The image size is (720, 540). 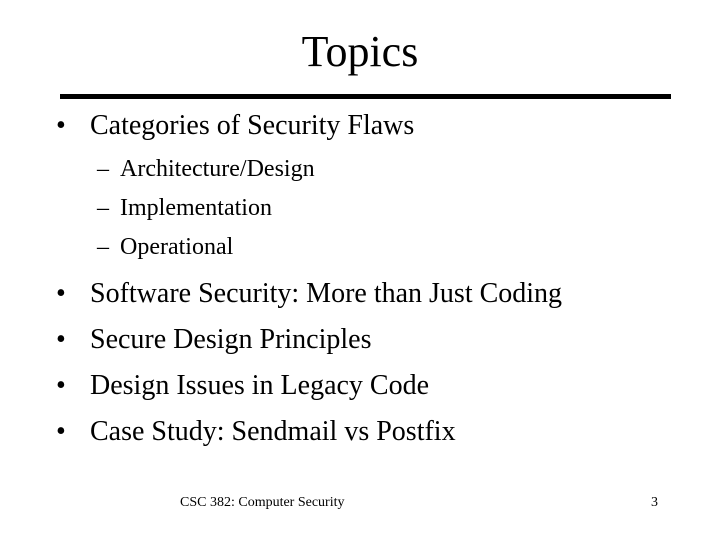 I want to click on footer-course-title: CSC 382: Computer Security, so click(x=262, y=502).